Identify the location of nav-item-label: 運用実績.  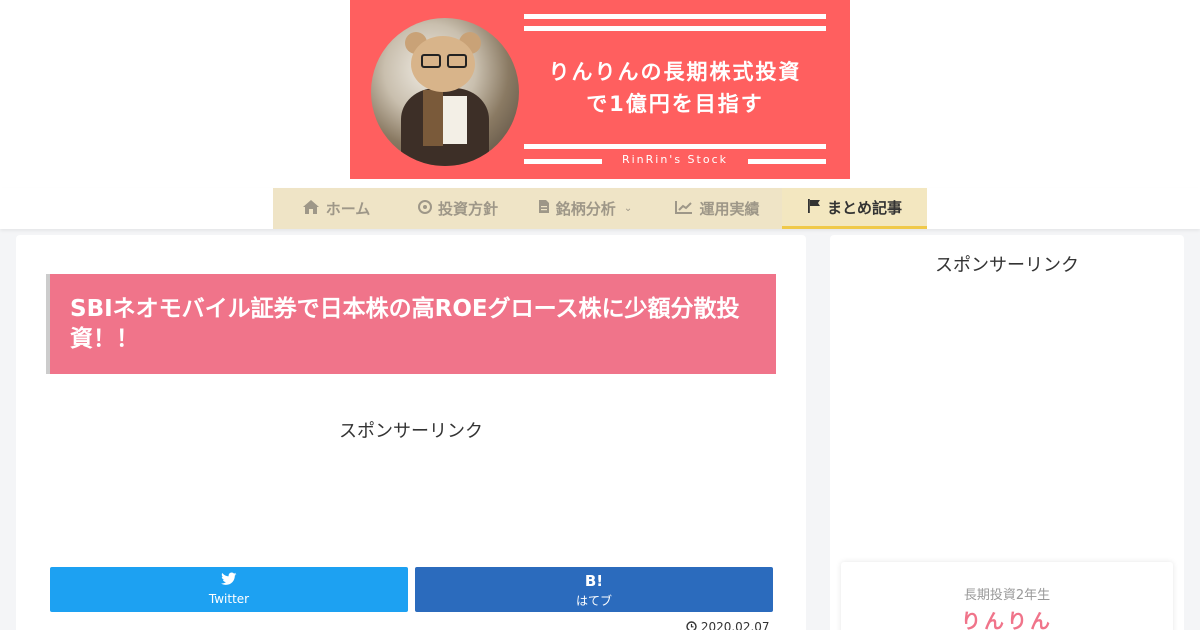
(729, 209).